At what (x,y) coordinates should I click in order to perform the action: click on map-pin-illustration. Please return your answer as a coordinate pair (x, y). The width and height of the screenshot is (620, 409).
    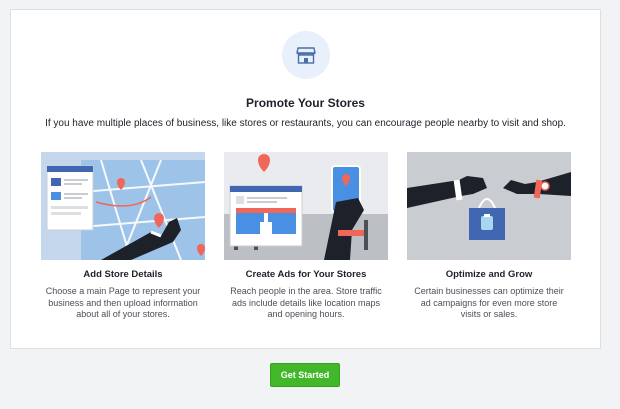
    Looking at the image, I should click on (123, 206).